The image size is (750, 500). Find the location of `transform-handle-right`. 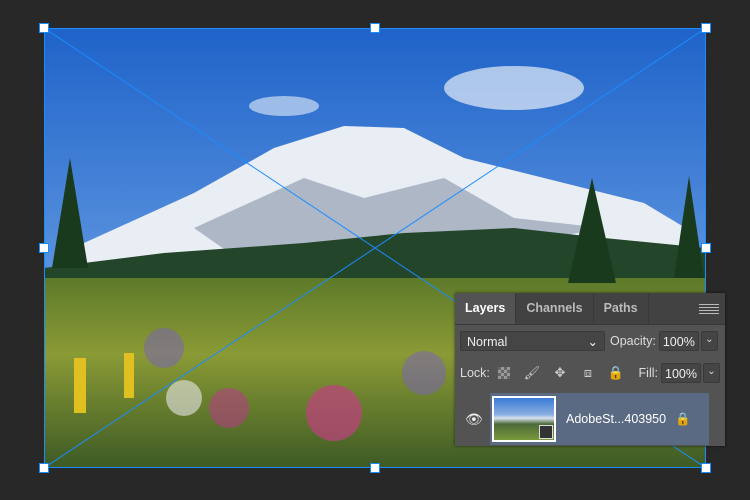

transform-handle-right is located at coordinates (706, 248).